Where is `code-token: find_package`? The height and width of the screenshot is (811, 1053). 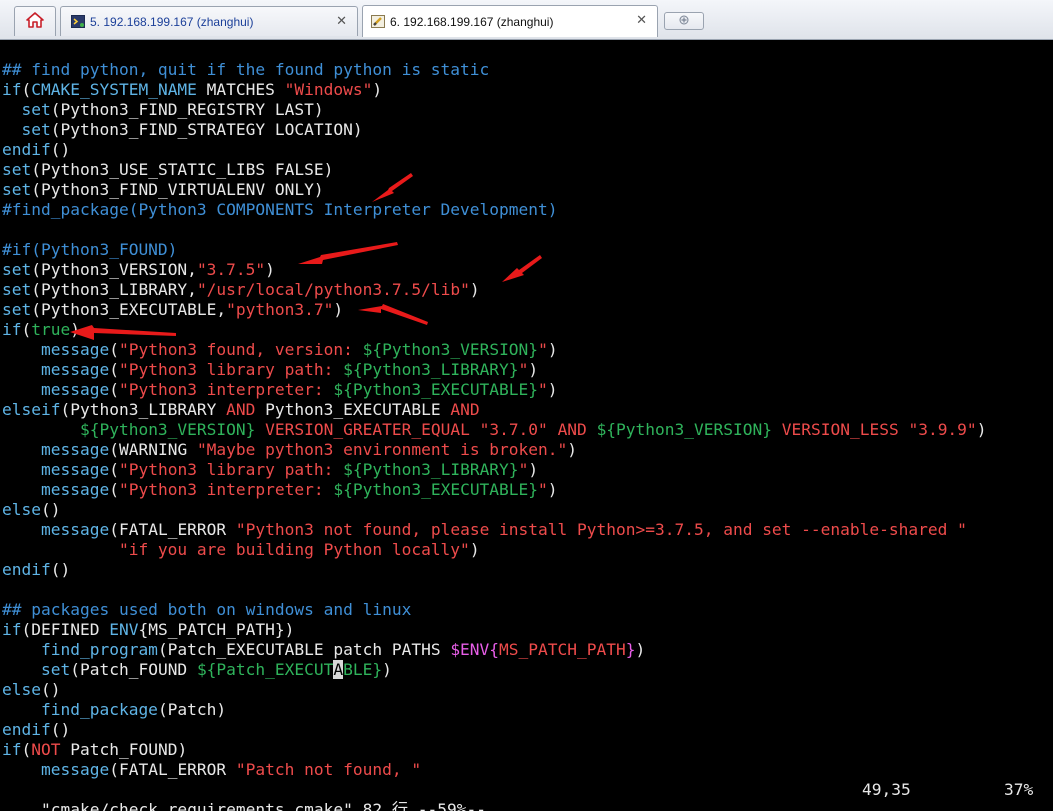 code-token: find_package is located at coordinates (99, 709).